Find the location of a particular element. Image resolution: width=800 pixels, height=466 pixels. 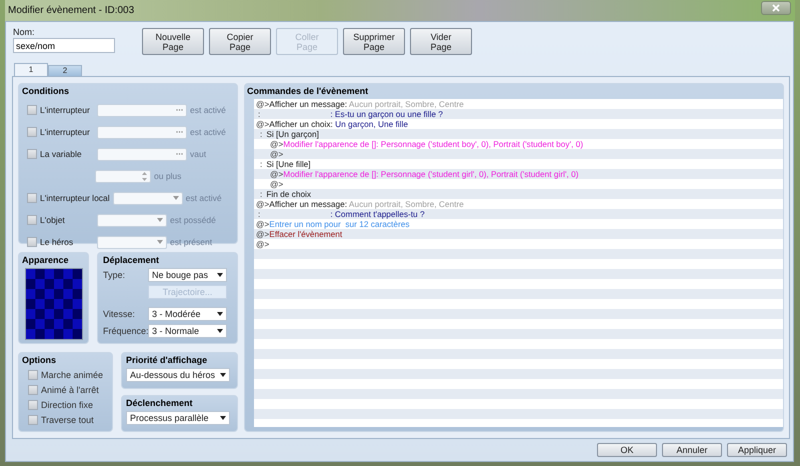

condition-suffix: vaut is located at coordinates (198, 154).